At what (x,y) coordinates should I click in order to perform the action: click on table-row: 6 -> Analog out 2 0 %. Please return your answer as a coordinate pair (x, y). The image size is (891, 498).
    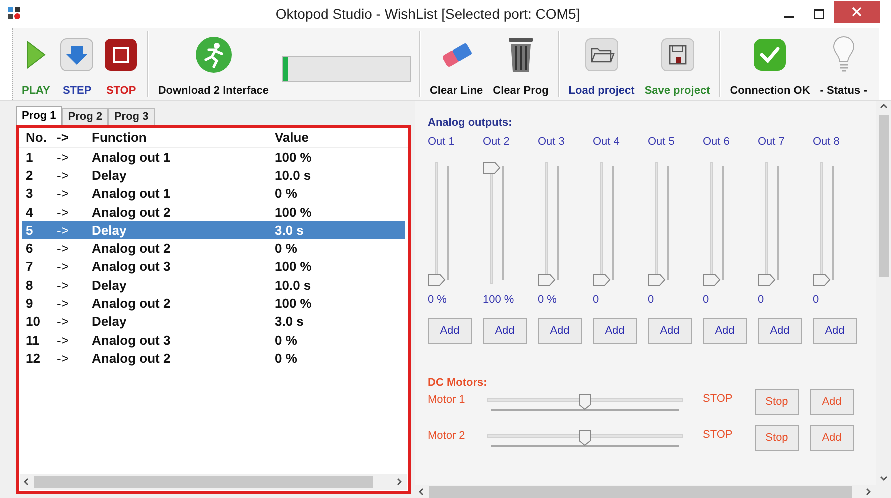
    Looking at the image, I should click on (213, 248).